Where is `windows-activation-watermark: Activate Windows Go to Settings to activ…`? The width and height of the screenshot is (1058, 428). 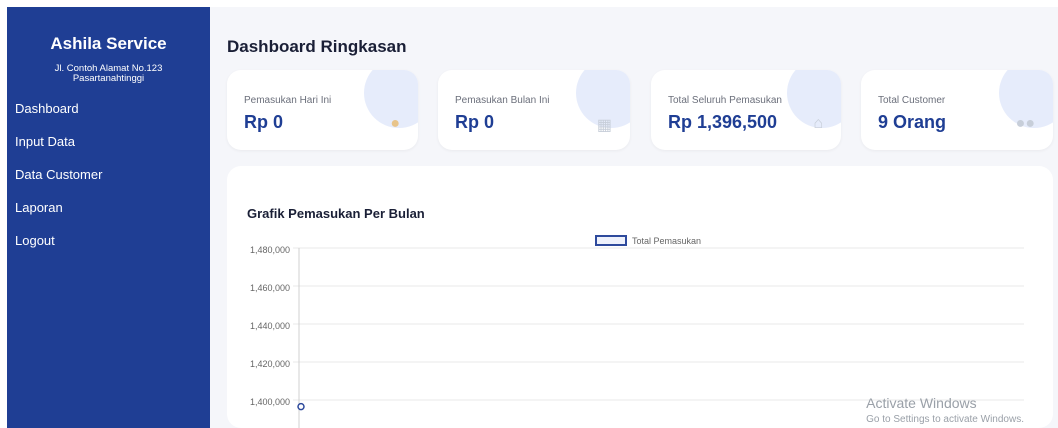
windows-activation-watermark: Activate Windows Go to Settings to activ… is located at coordinates (945, 410).